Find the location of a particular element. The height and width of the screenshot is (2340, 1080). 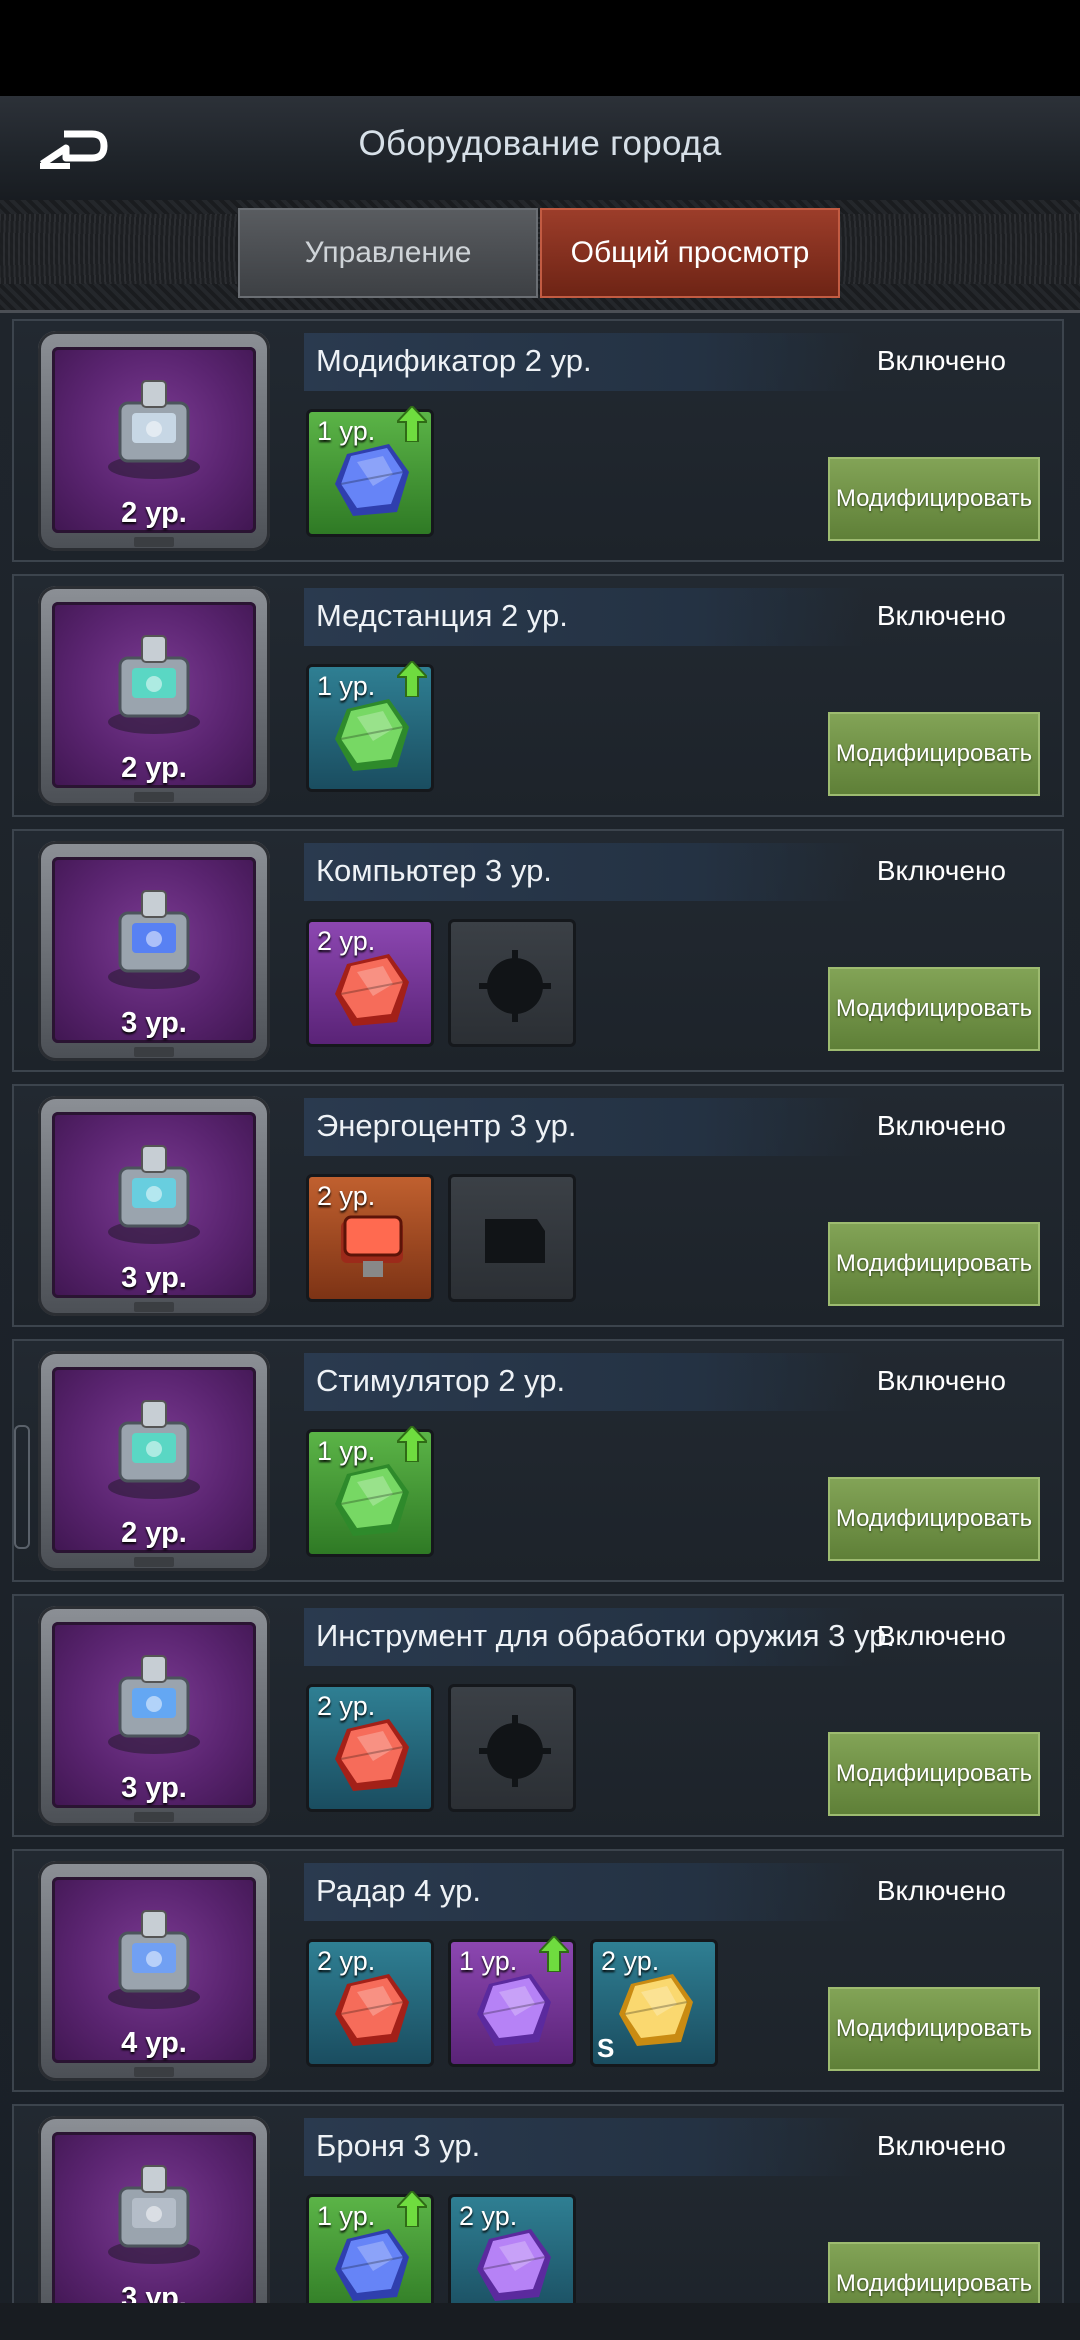

equipment-name: Инструмент для обработки оружия 3 ур. is located at coordinates (605, 1635).